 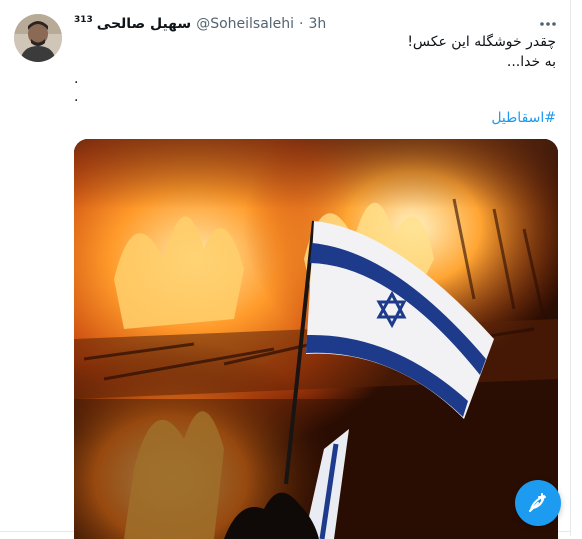 I want to click on display-name: سهیل صالحی, so click(x=144, y=24).